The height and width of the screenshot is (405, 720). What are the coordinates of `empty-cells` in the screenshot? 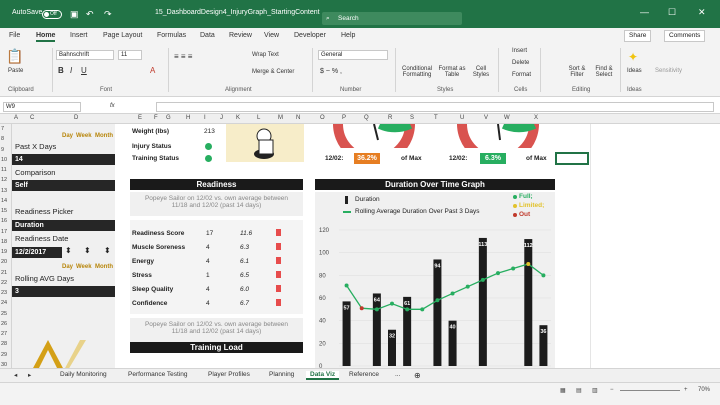 It's located at (655, 247).